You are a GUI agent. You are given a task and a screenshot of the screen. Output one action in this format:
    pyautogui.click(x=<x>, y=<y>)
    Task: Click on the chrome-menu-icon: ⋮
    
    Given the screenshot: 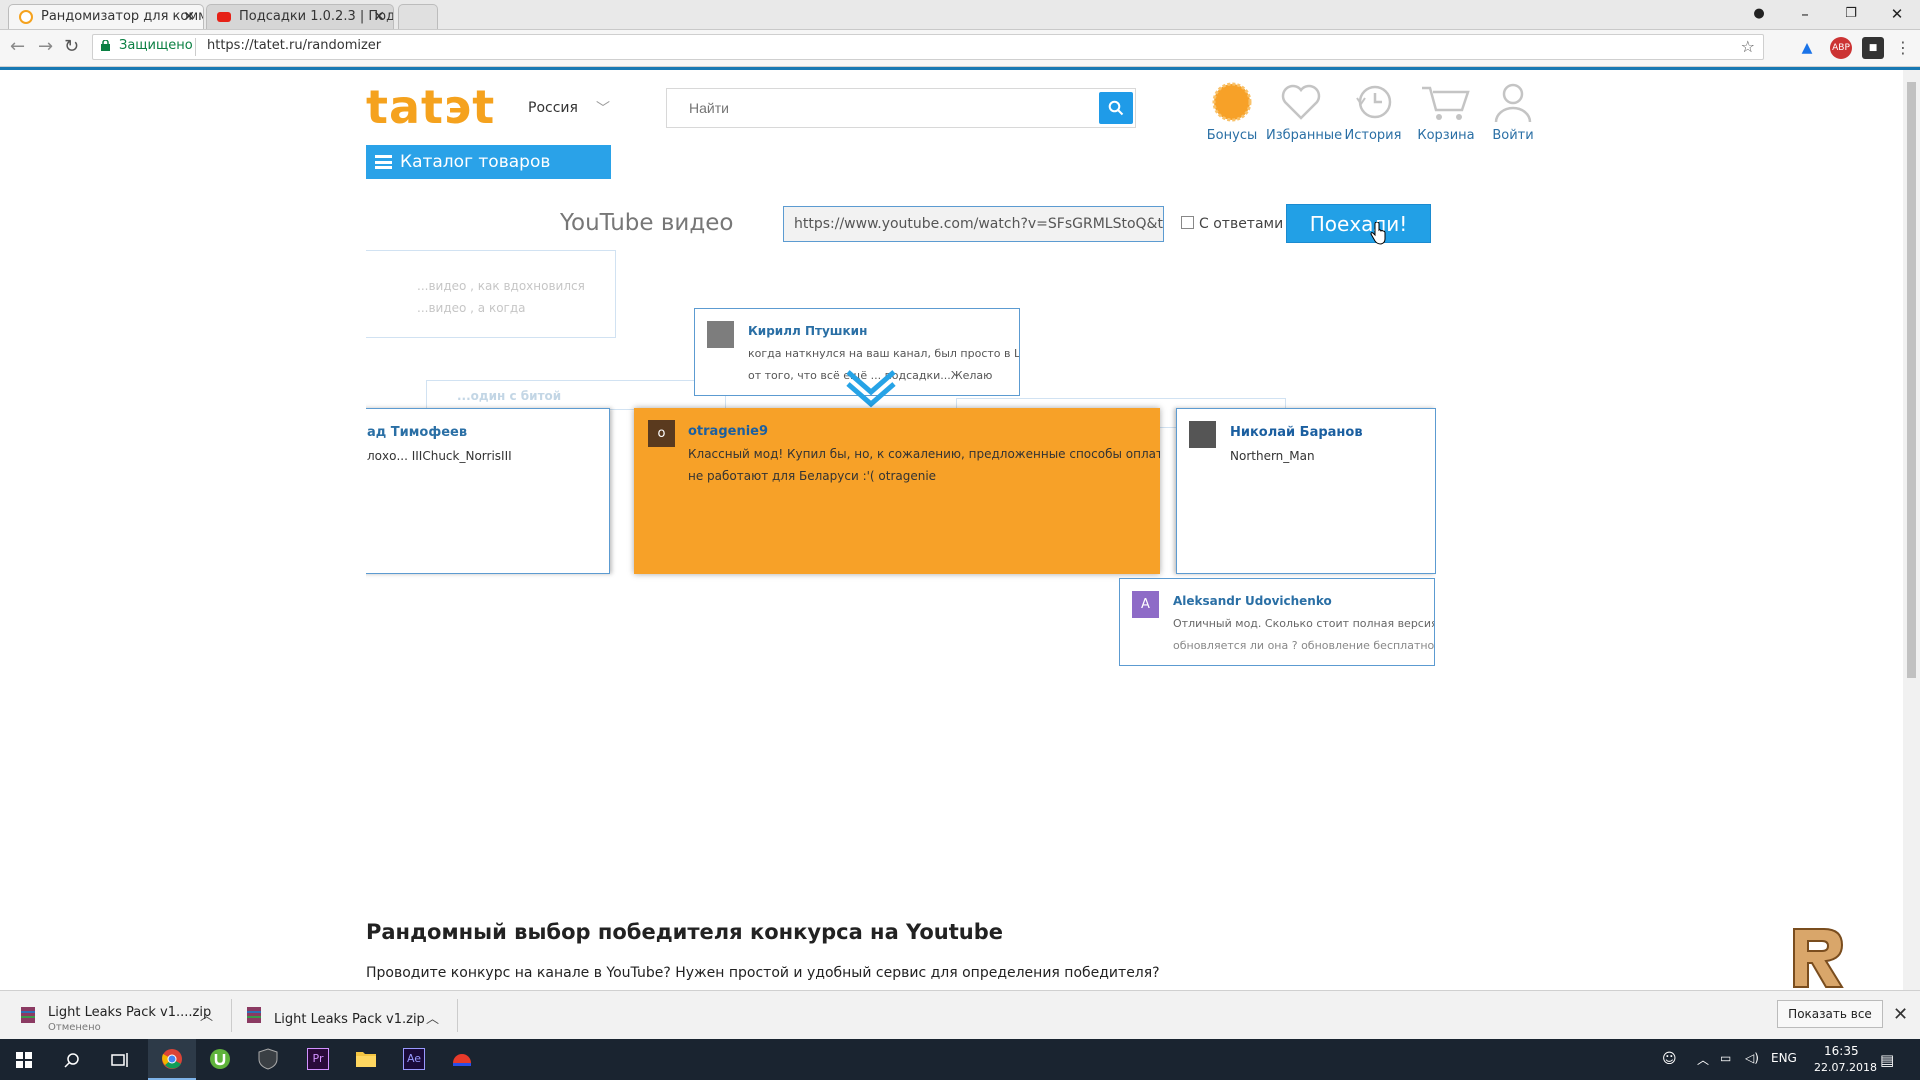 What is the action you would take?
    pyautogui.click(x=1903, y=48)
    